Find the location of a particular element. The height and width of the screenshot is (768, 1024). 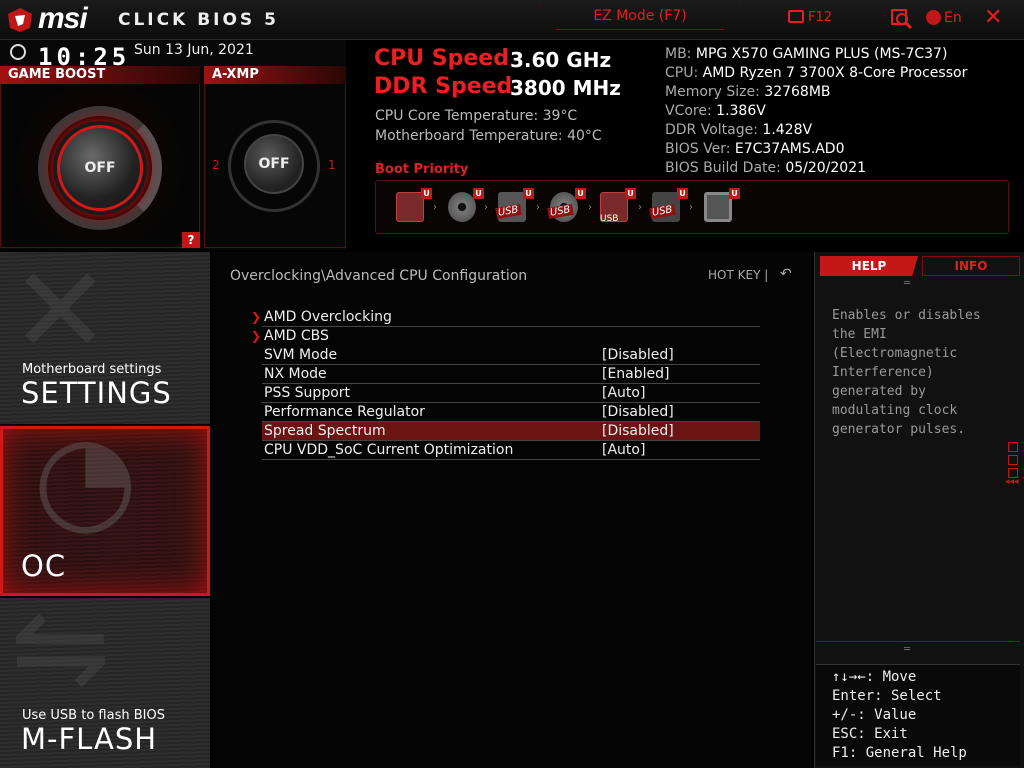

network-icon is located at coordinates (718, 207).